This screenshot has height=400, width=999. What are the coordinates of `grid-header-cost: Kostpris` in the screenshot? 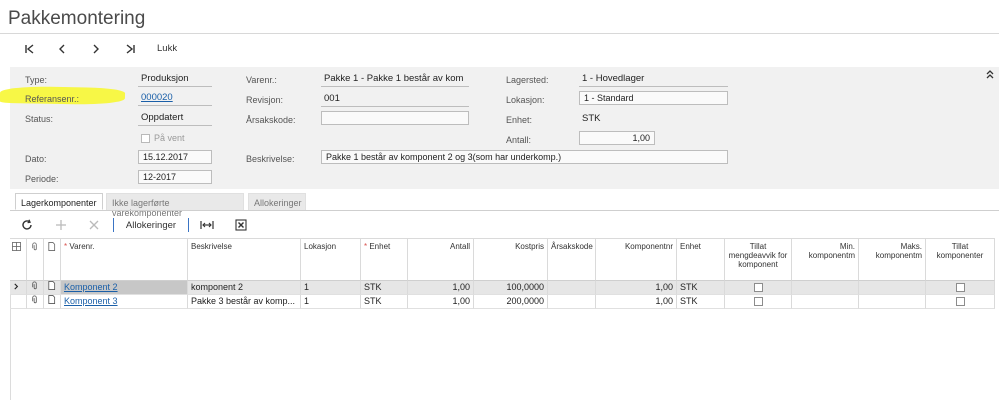 It's located at (511, 259).